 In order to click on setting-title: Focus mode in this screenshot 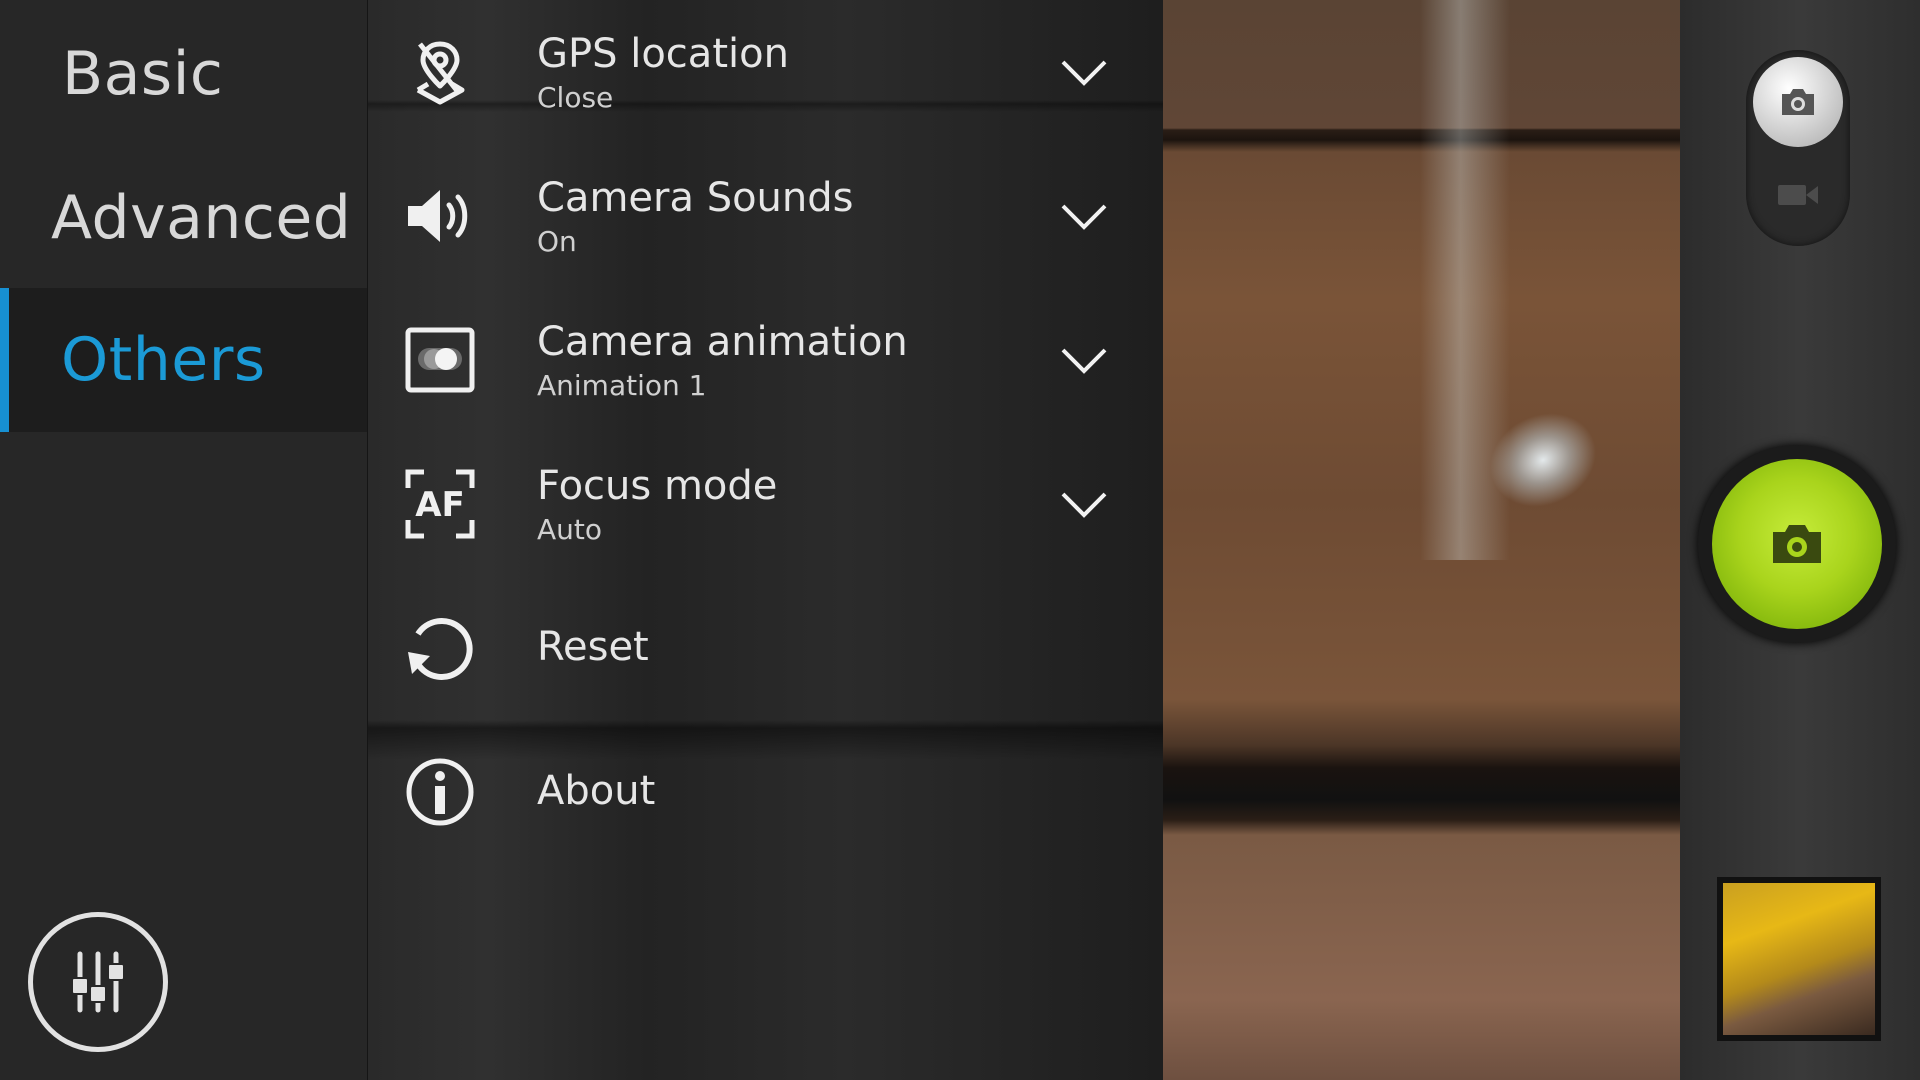, I will do `click(657, 486)`.